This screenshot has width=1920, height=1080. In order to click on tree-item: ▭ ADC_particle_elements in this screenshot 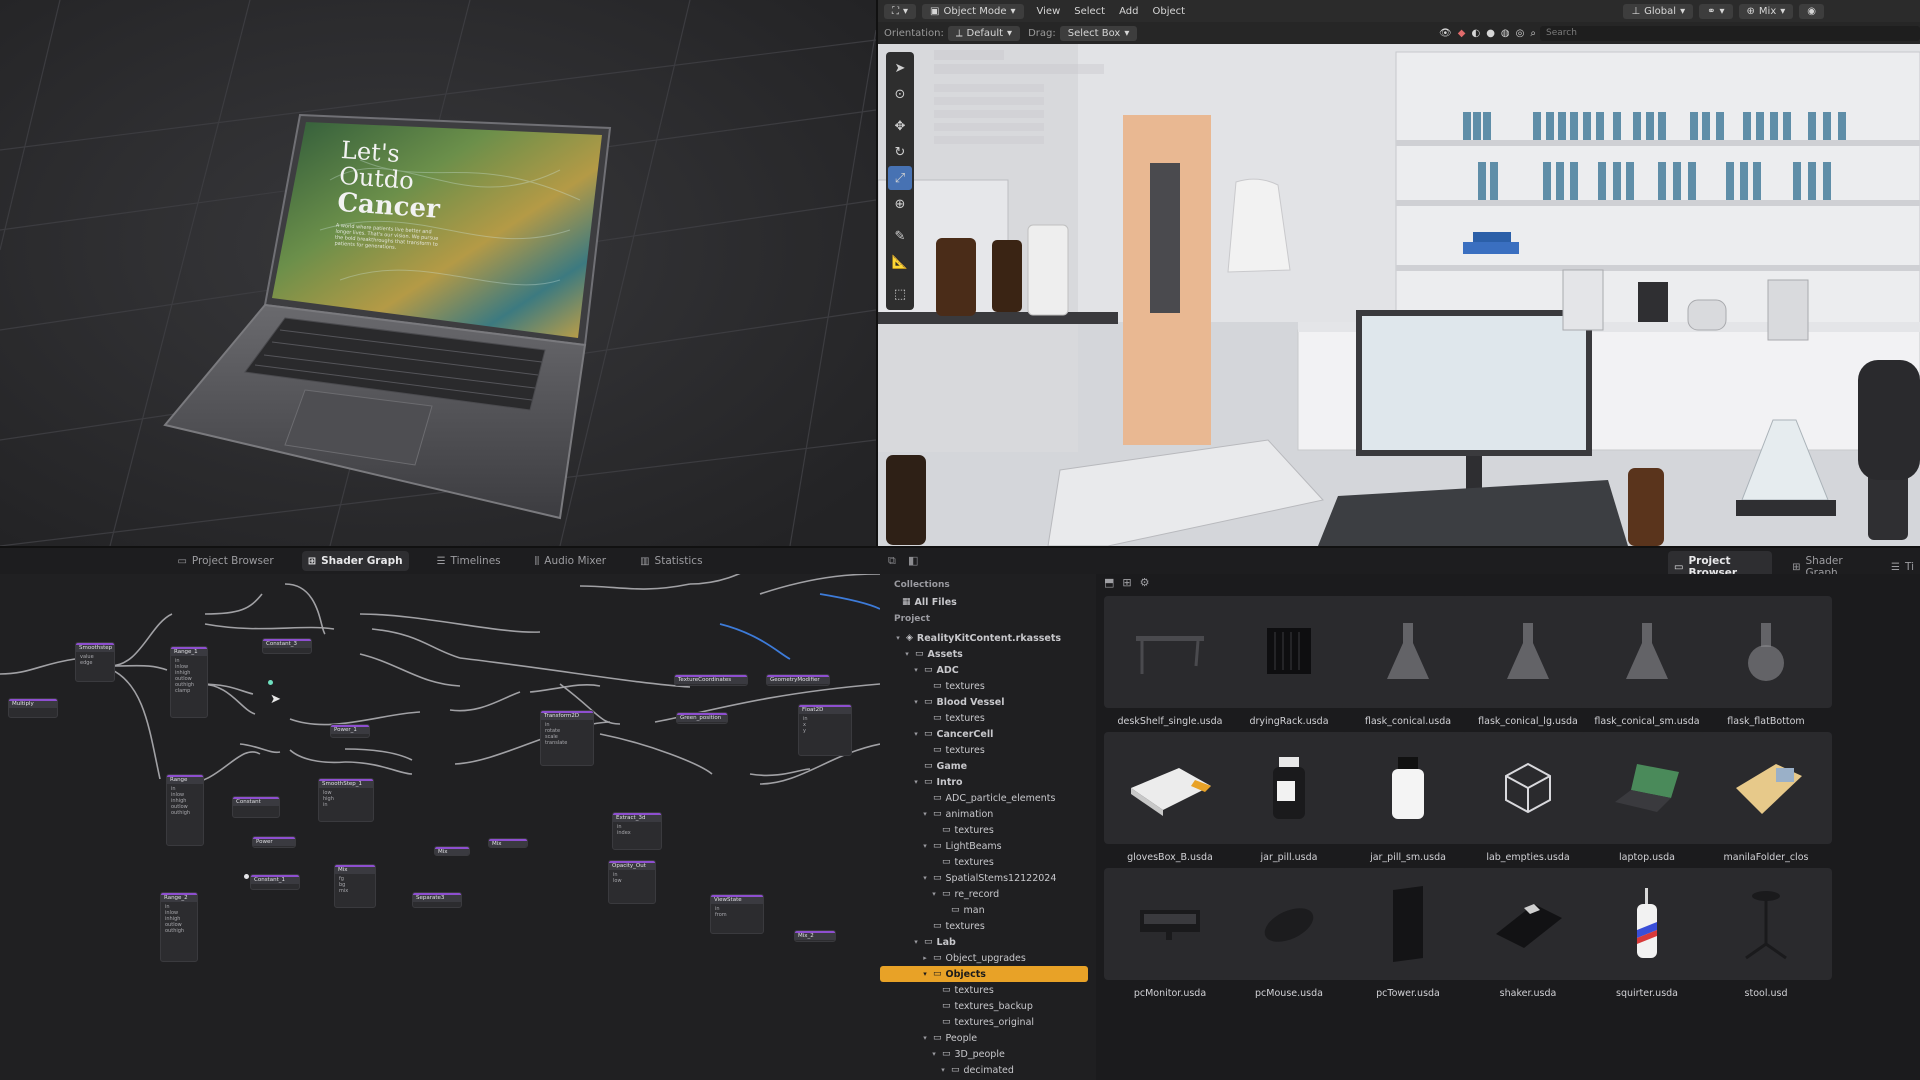, I will do `click(988, 798)`.